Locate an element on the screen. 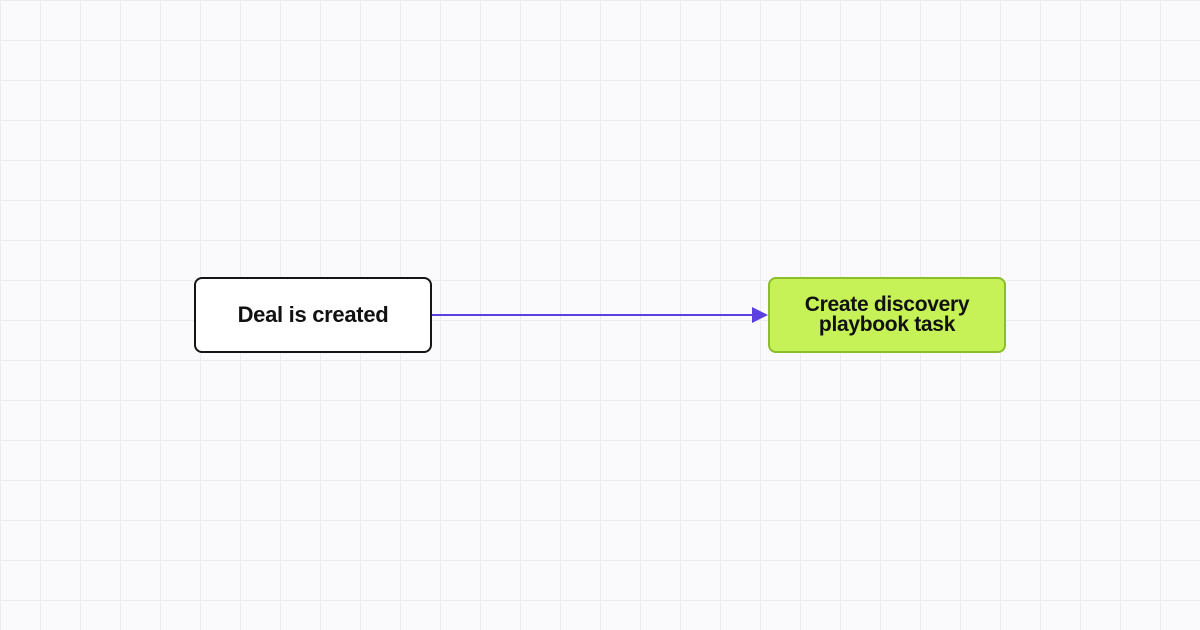  action-node-label: Create discovery playbook task is located at coordinates (887, 314).